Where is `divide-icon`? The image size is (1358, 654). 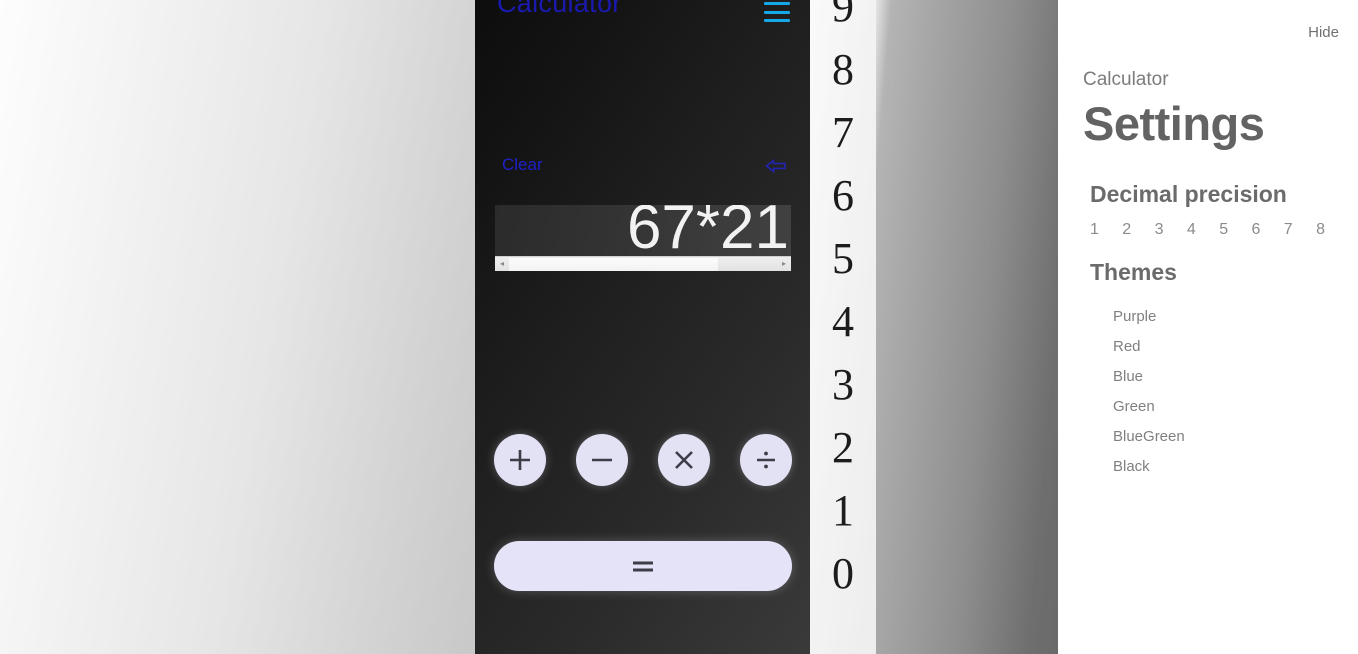 divide-icon is located at coordinates (766, 460).